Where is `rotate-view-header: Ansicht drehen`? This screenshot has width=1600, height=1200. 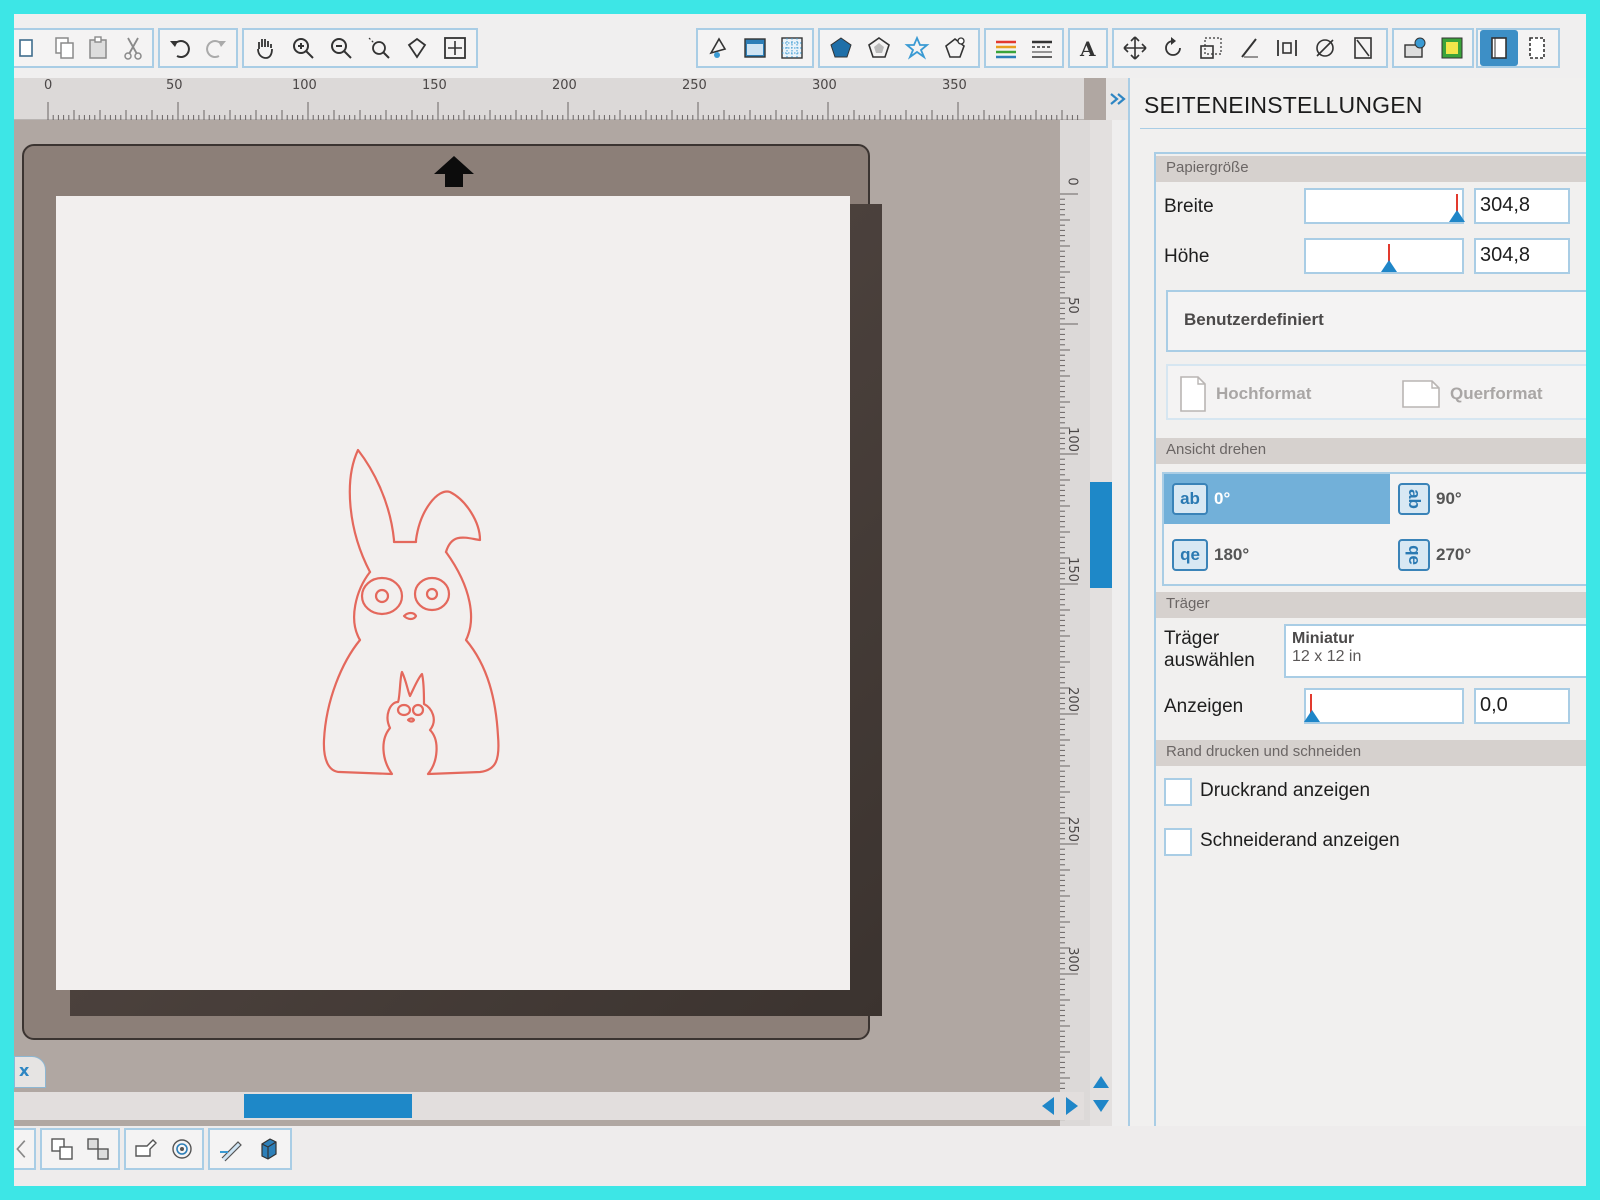 rotate-view-header: Ansicht drehen is located at coordinates (1371, 451).